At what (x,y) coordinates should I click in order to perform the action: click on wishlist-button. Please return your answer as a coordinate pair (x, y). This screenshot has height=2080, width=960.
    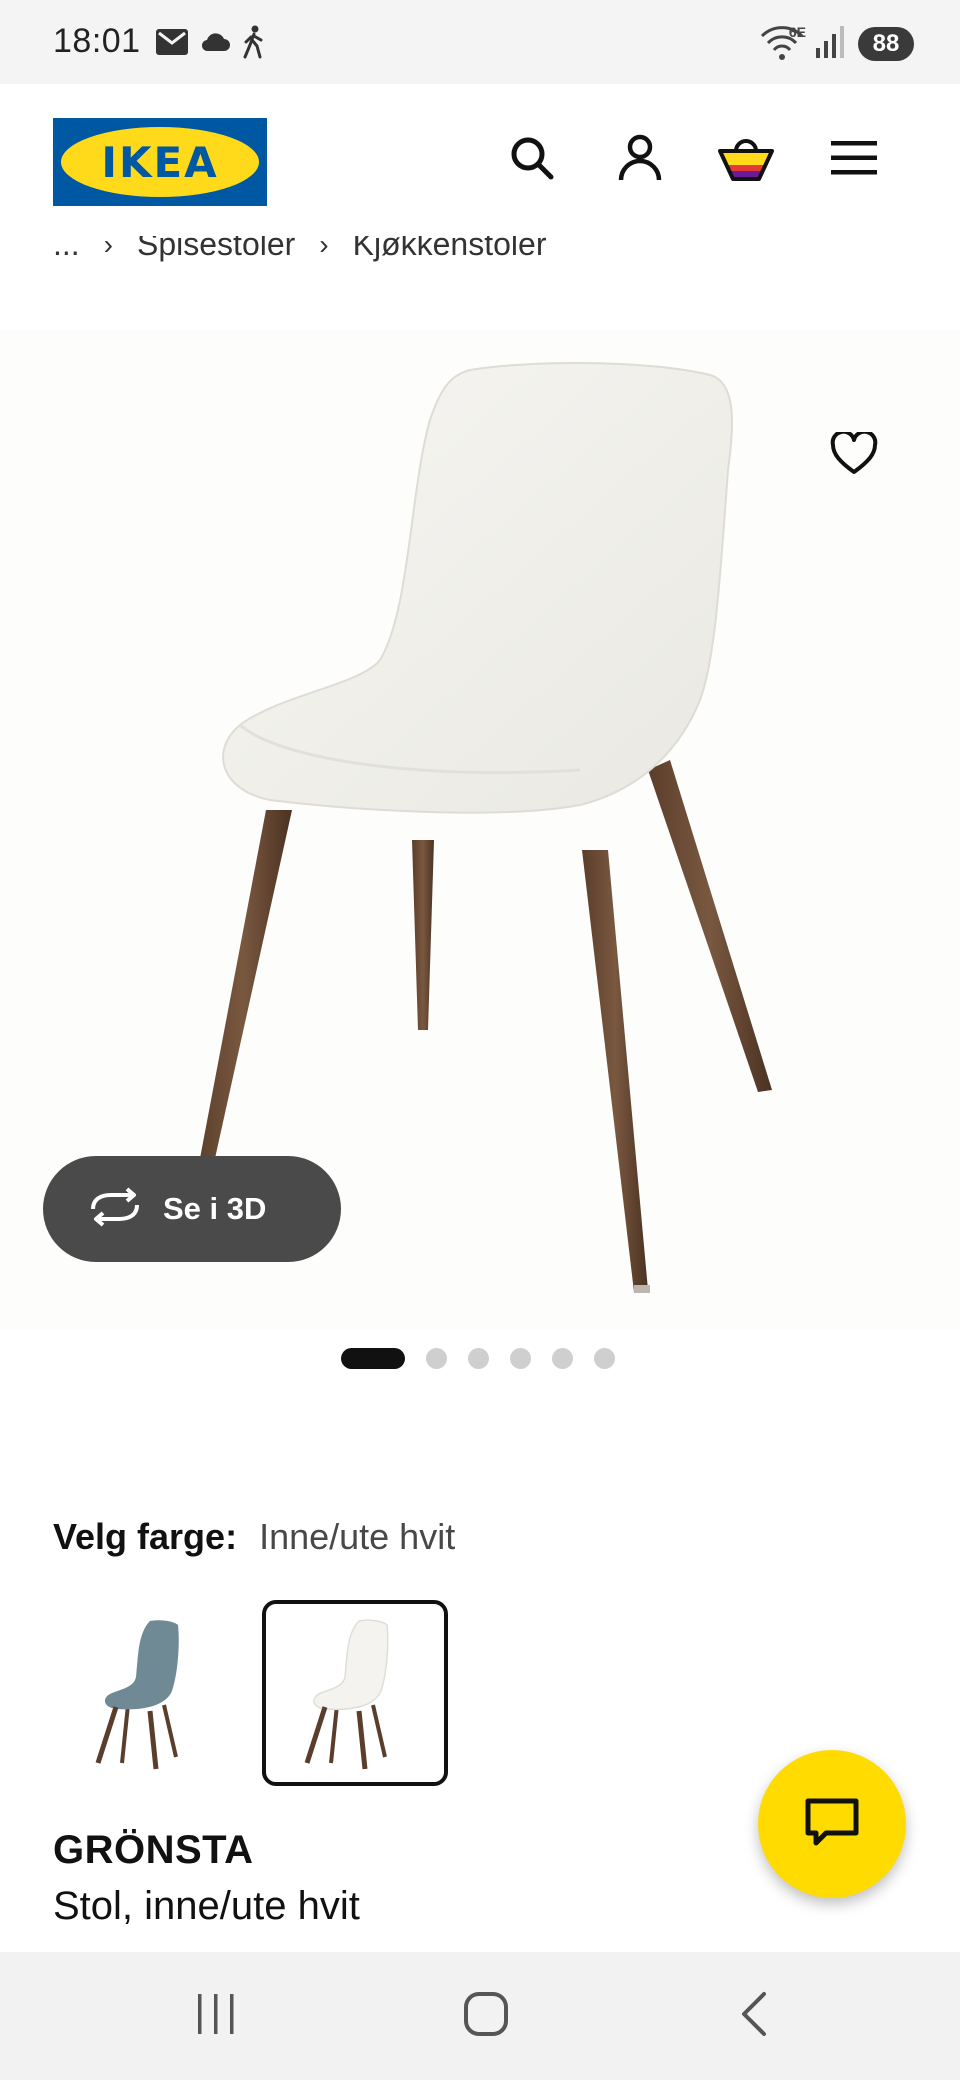
    Looking at the image, I should click on (854, 456).